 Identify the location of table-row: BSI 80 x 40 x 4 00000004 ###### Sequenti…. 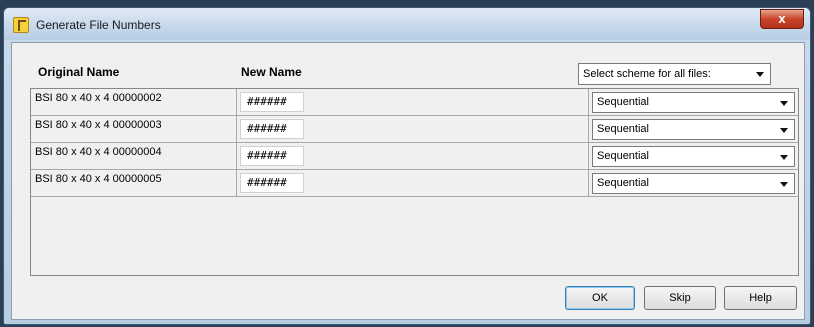
(414, 156).